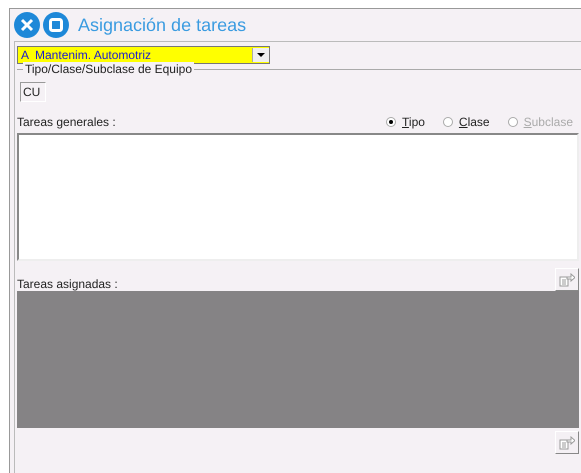  I want to click on assign-button, so click(567, 279).